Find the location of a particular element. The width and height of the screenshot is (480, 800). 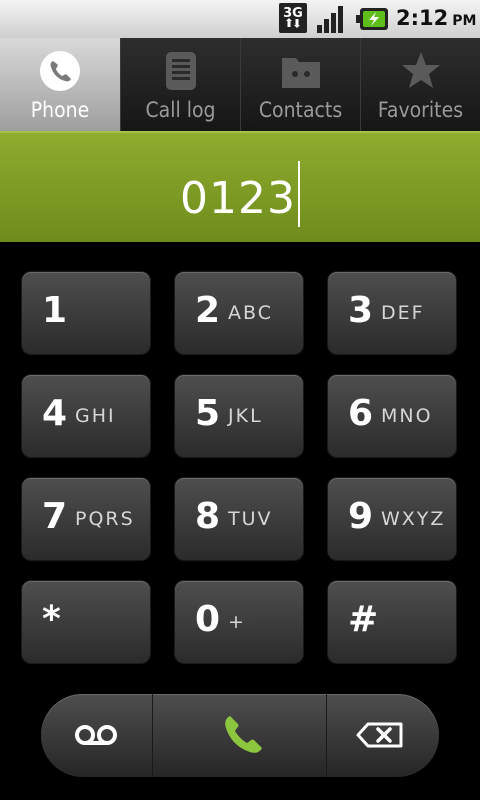

key-2: 2 ABC is located at coordinates (239, 313).